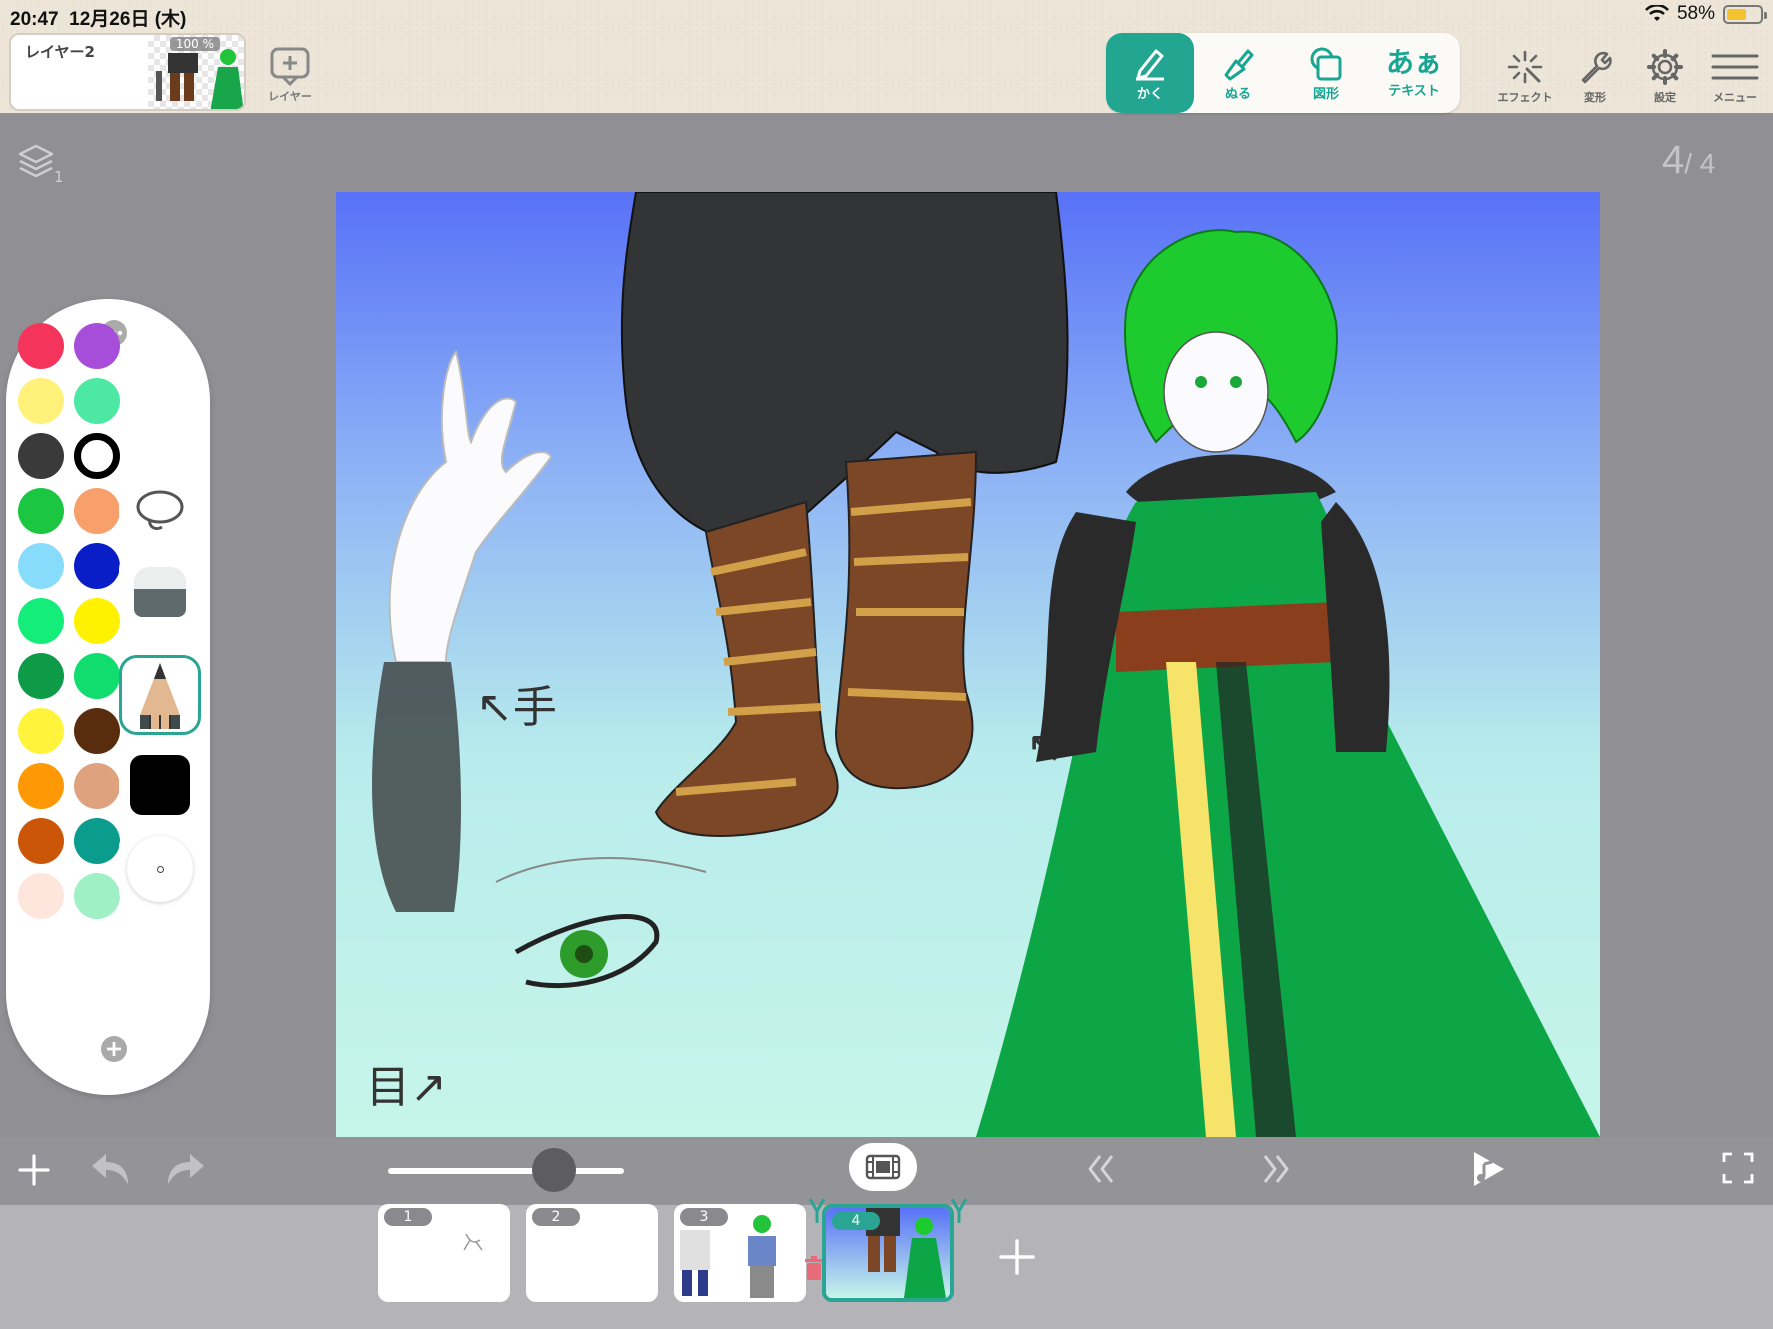 The width and height of the screenshot is (1773, 1329). I want to click on add-color-icon, so click(114, 1049).